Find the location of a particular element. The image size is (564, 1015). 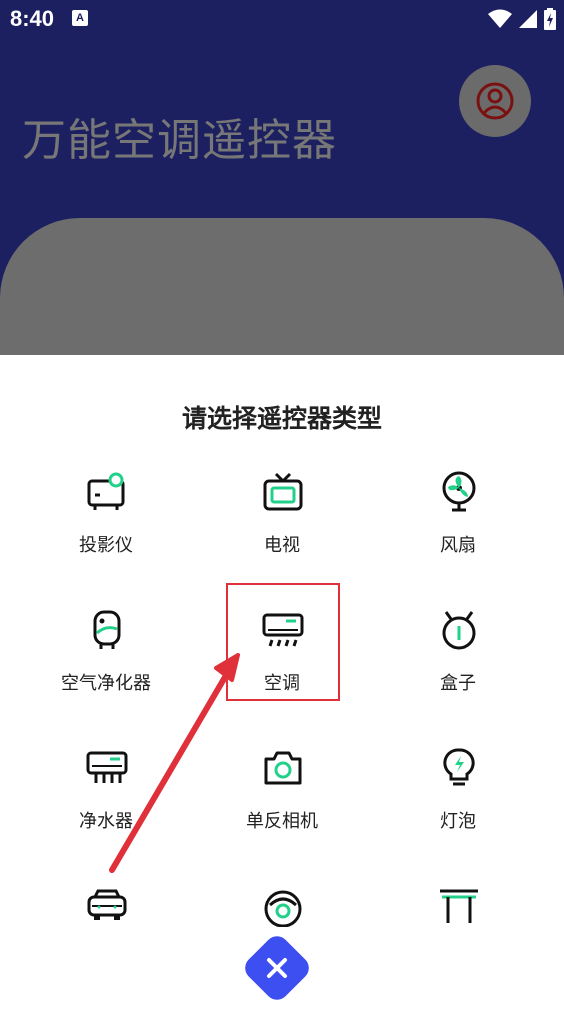

air-purifier-icon is located at coordinates (107, 629).